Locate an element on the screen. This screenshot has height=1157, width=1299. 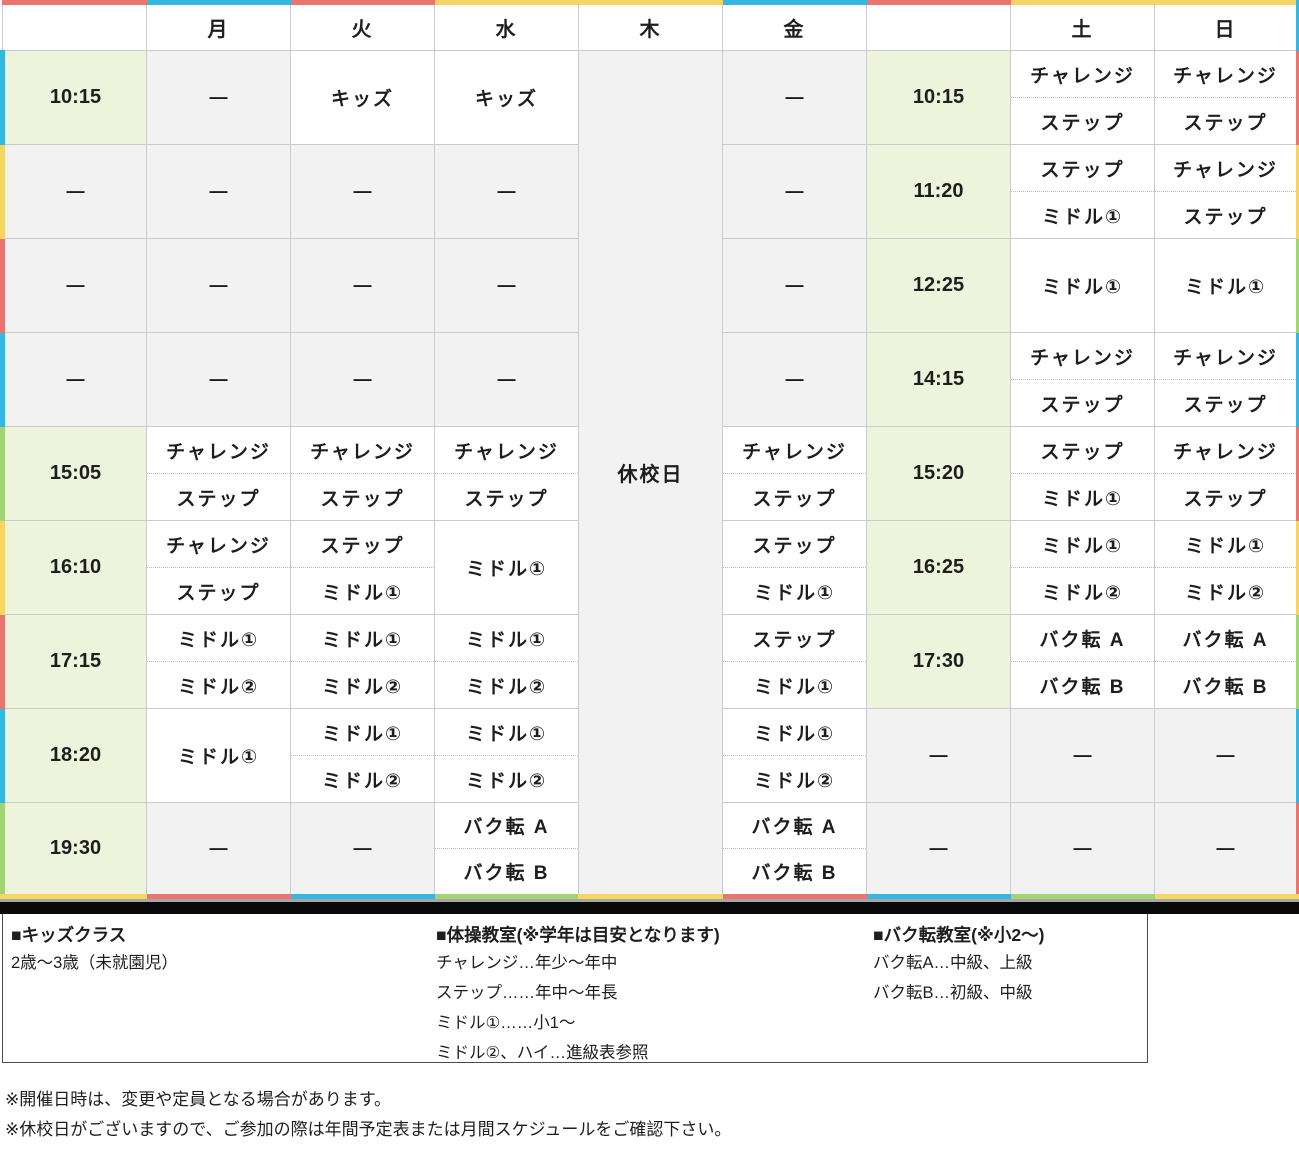
time-cell: 17:30 is located at coordinates (938, 661).